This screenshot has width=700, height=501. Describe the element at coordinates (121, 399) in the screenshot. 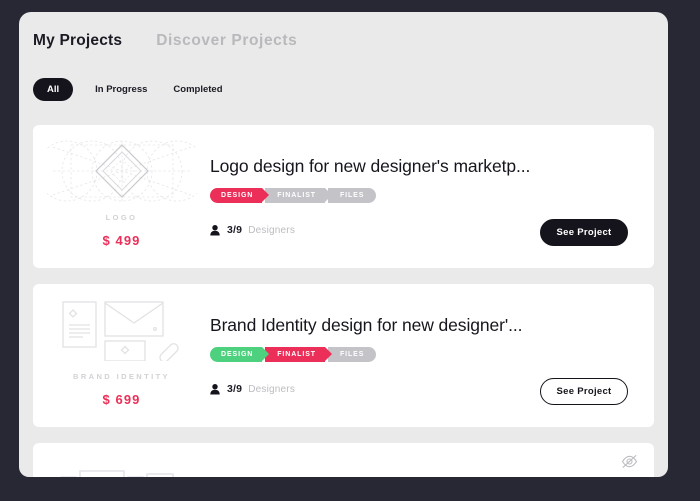

I see `project-price: $ 699` at that location.